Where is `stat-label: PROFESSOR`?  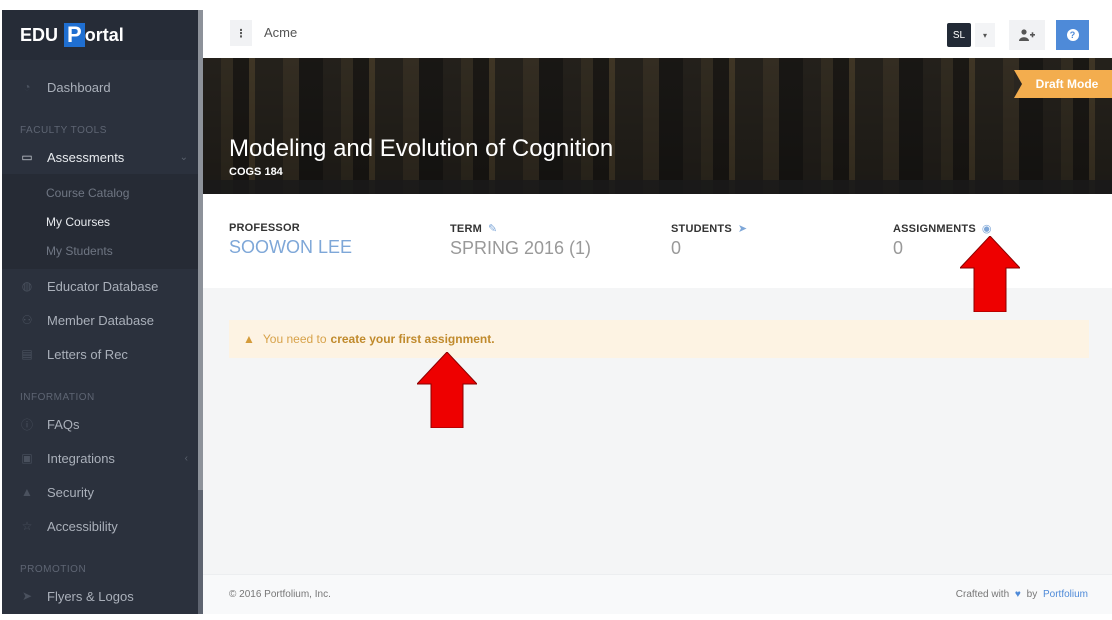
stat-label: PROFESSOR is located at coordinates (264, 228).